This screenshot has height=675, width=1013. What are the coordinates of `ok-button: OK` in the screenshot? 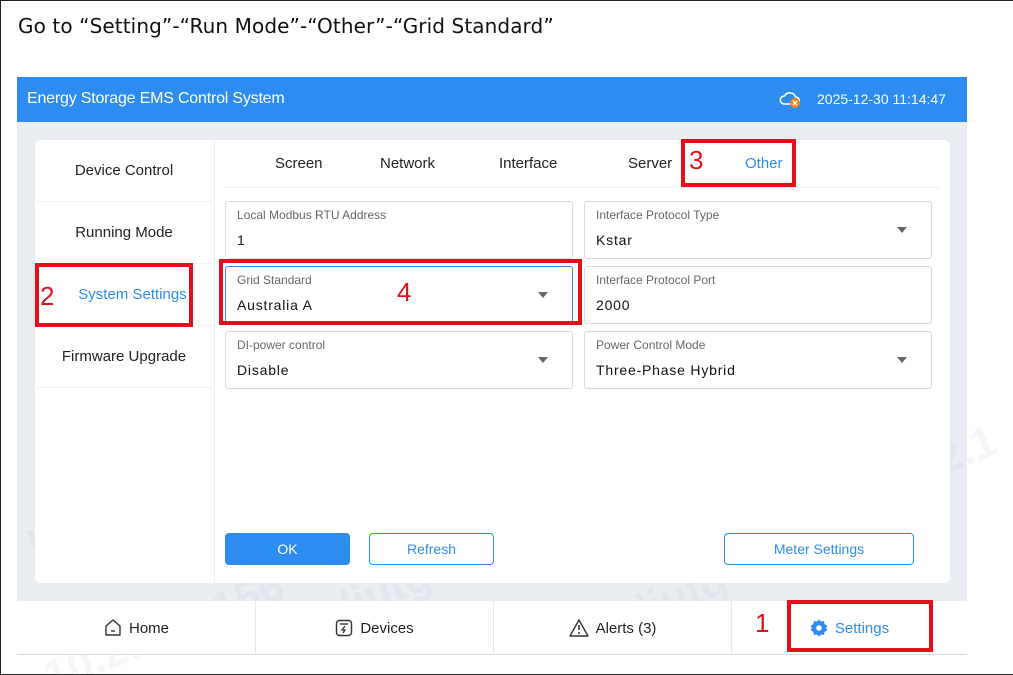 It's located at (287, 549).